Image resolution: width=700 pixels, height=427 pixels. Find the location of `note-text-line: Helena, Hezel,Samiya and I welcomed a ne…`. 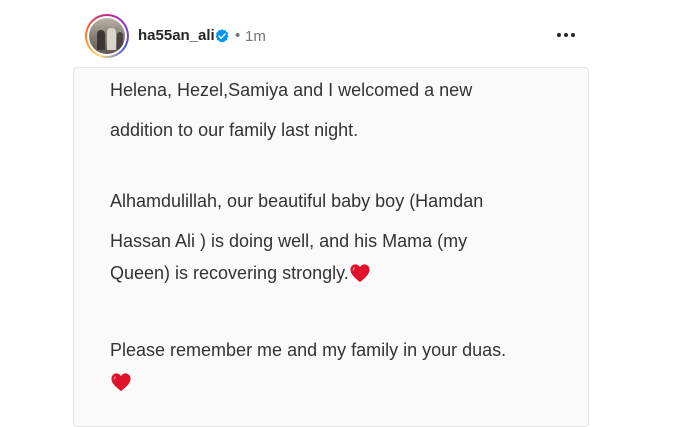

note-text-line: Helena, Hezel,Samiya and I welcomed a ne… is located at coordinates (291, 90).